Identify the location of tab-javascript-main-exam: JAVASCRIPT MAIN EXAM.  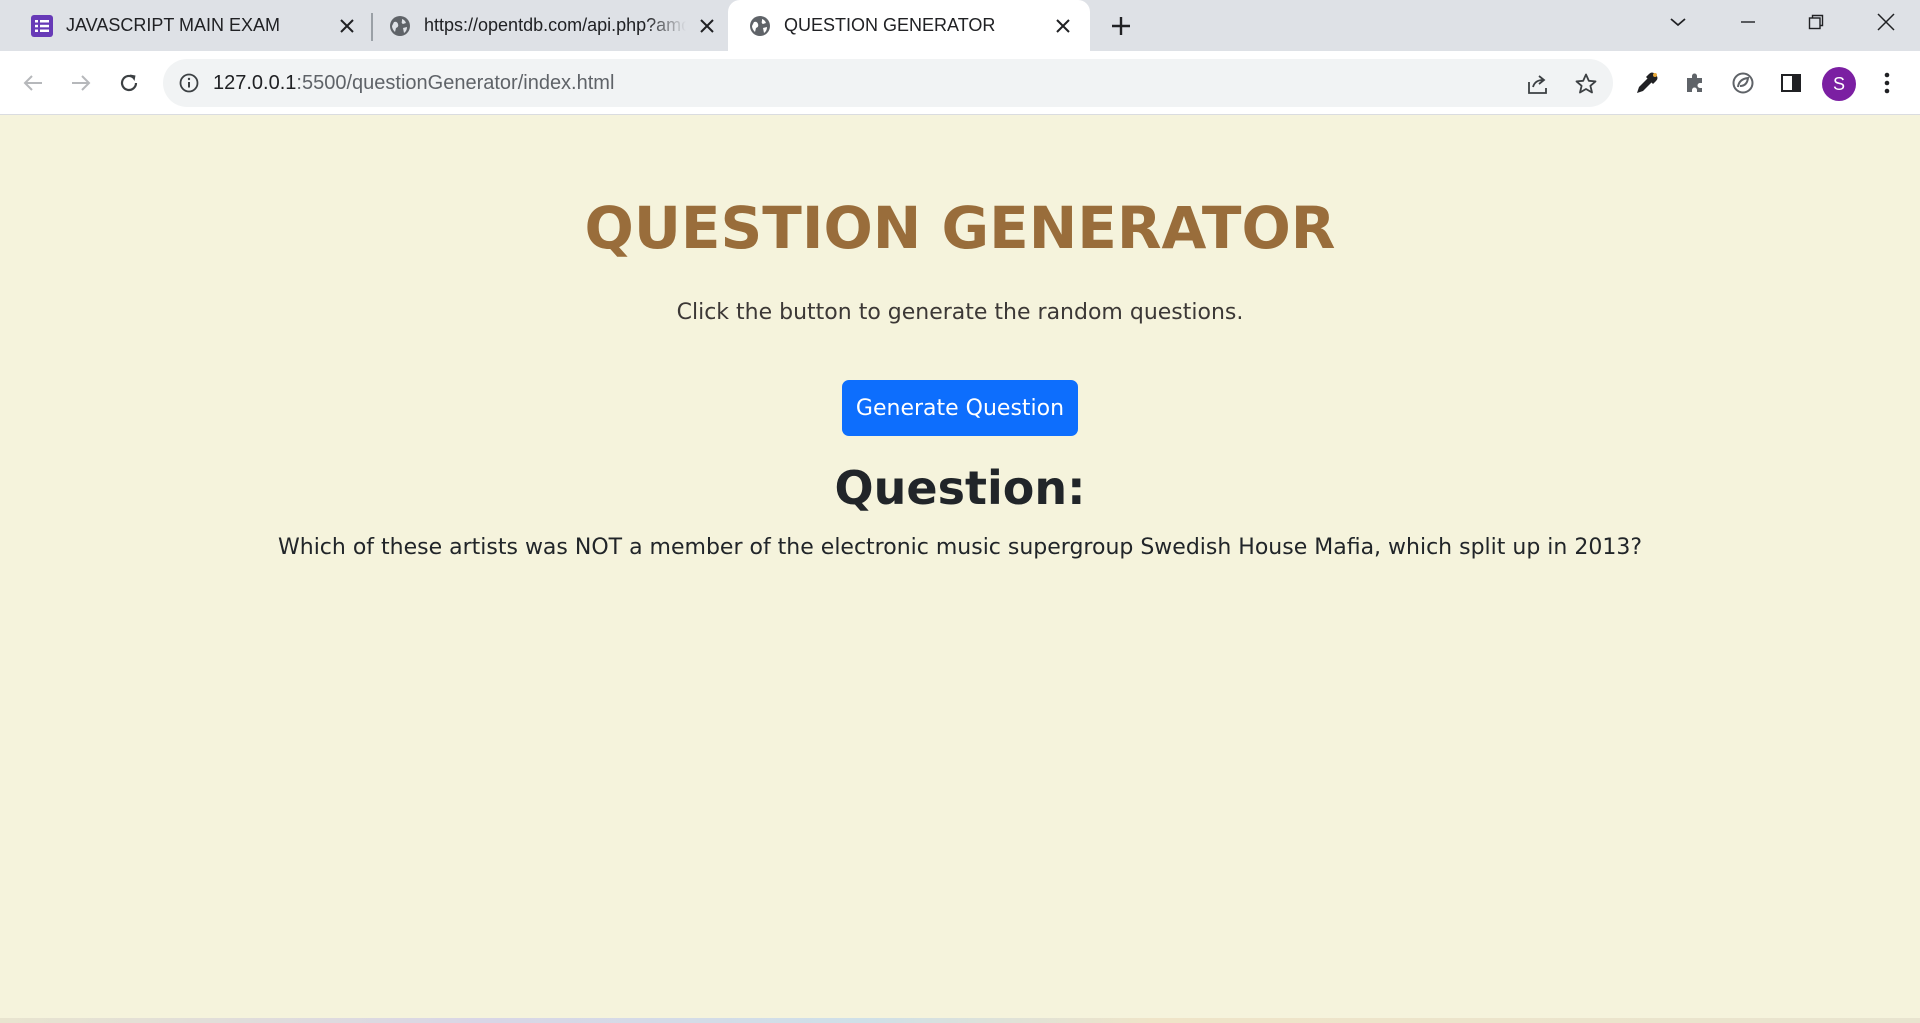
(195, 25).